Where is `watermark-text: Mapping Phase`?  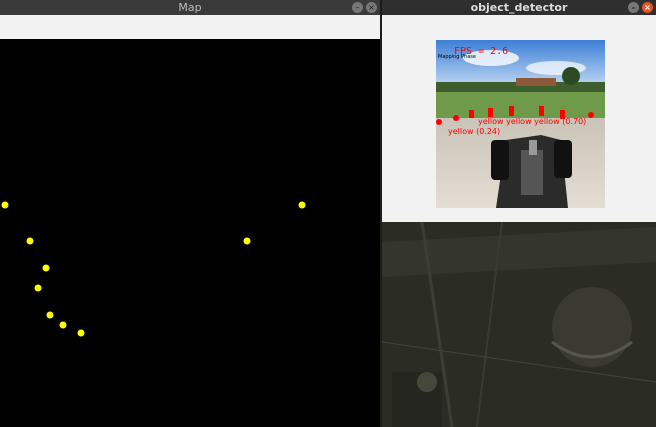
watermark-text: Mapping Phase is located at coordinates (457, 57).